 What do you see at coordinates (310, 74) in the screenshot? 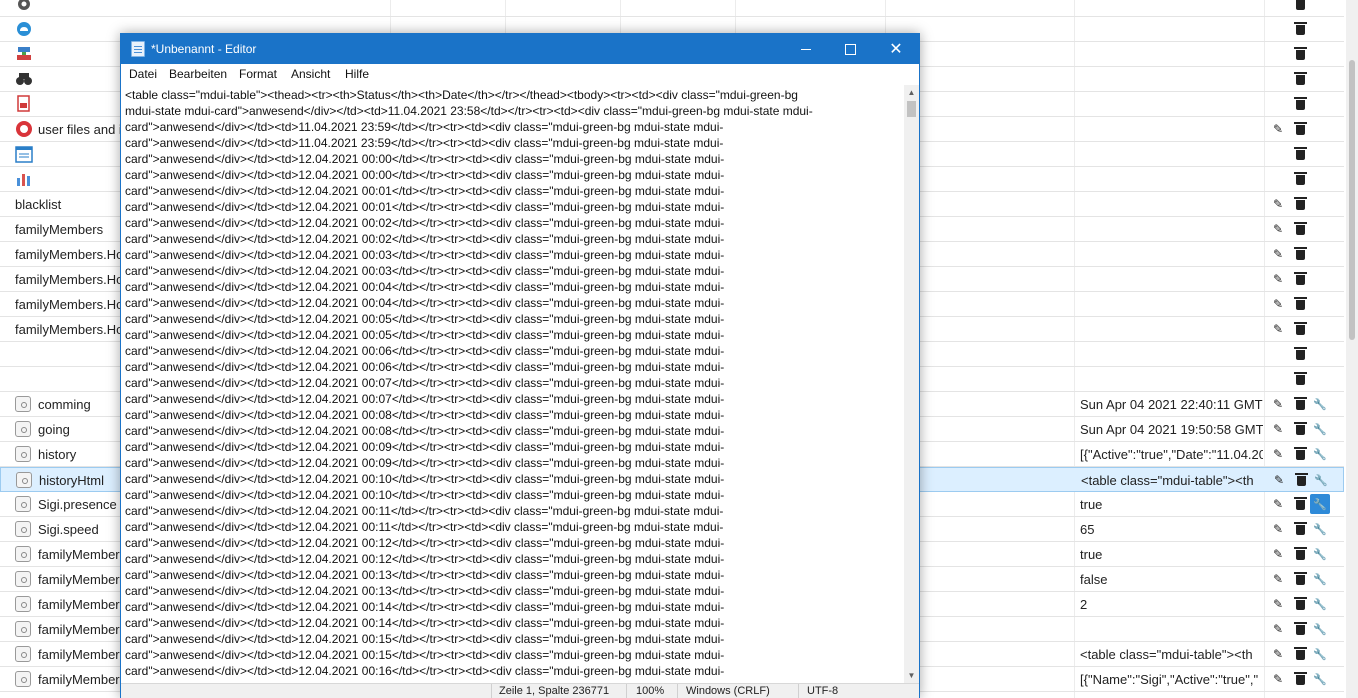
I see `menu-ansicht: Ansicht` at bounding box center [310, 74].